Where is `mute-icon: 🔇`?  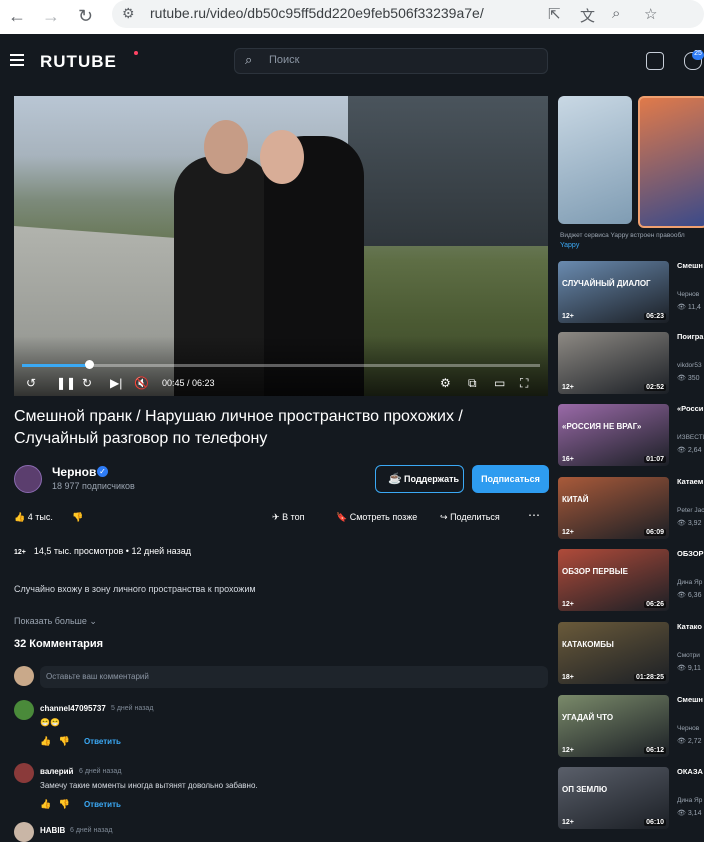
mute-icon: 🔇 is located at coordinates (141, 383).